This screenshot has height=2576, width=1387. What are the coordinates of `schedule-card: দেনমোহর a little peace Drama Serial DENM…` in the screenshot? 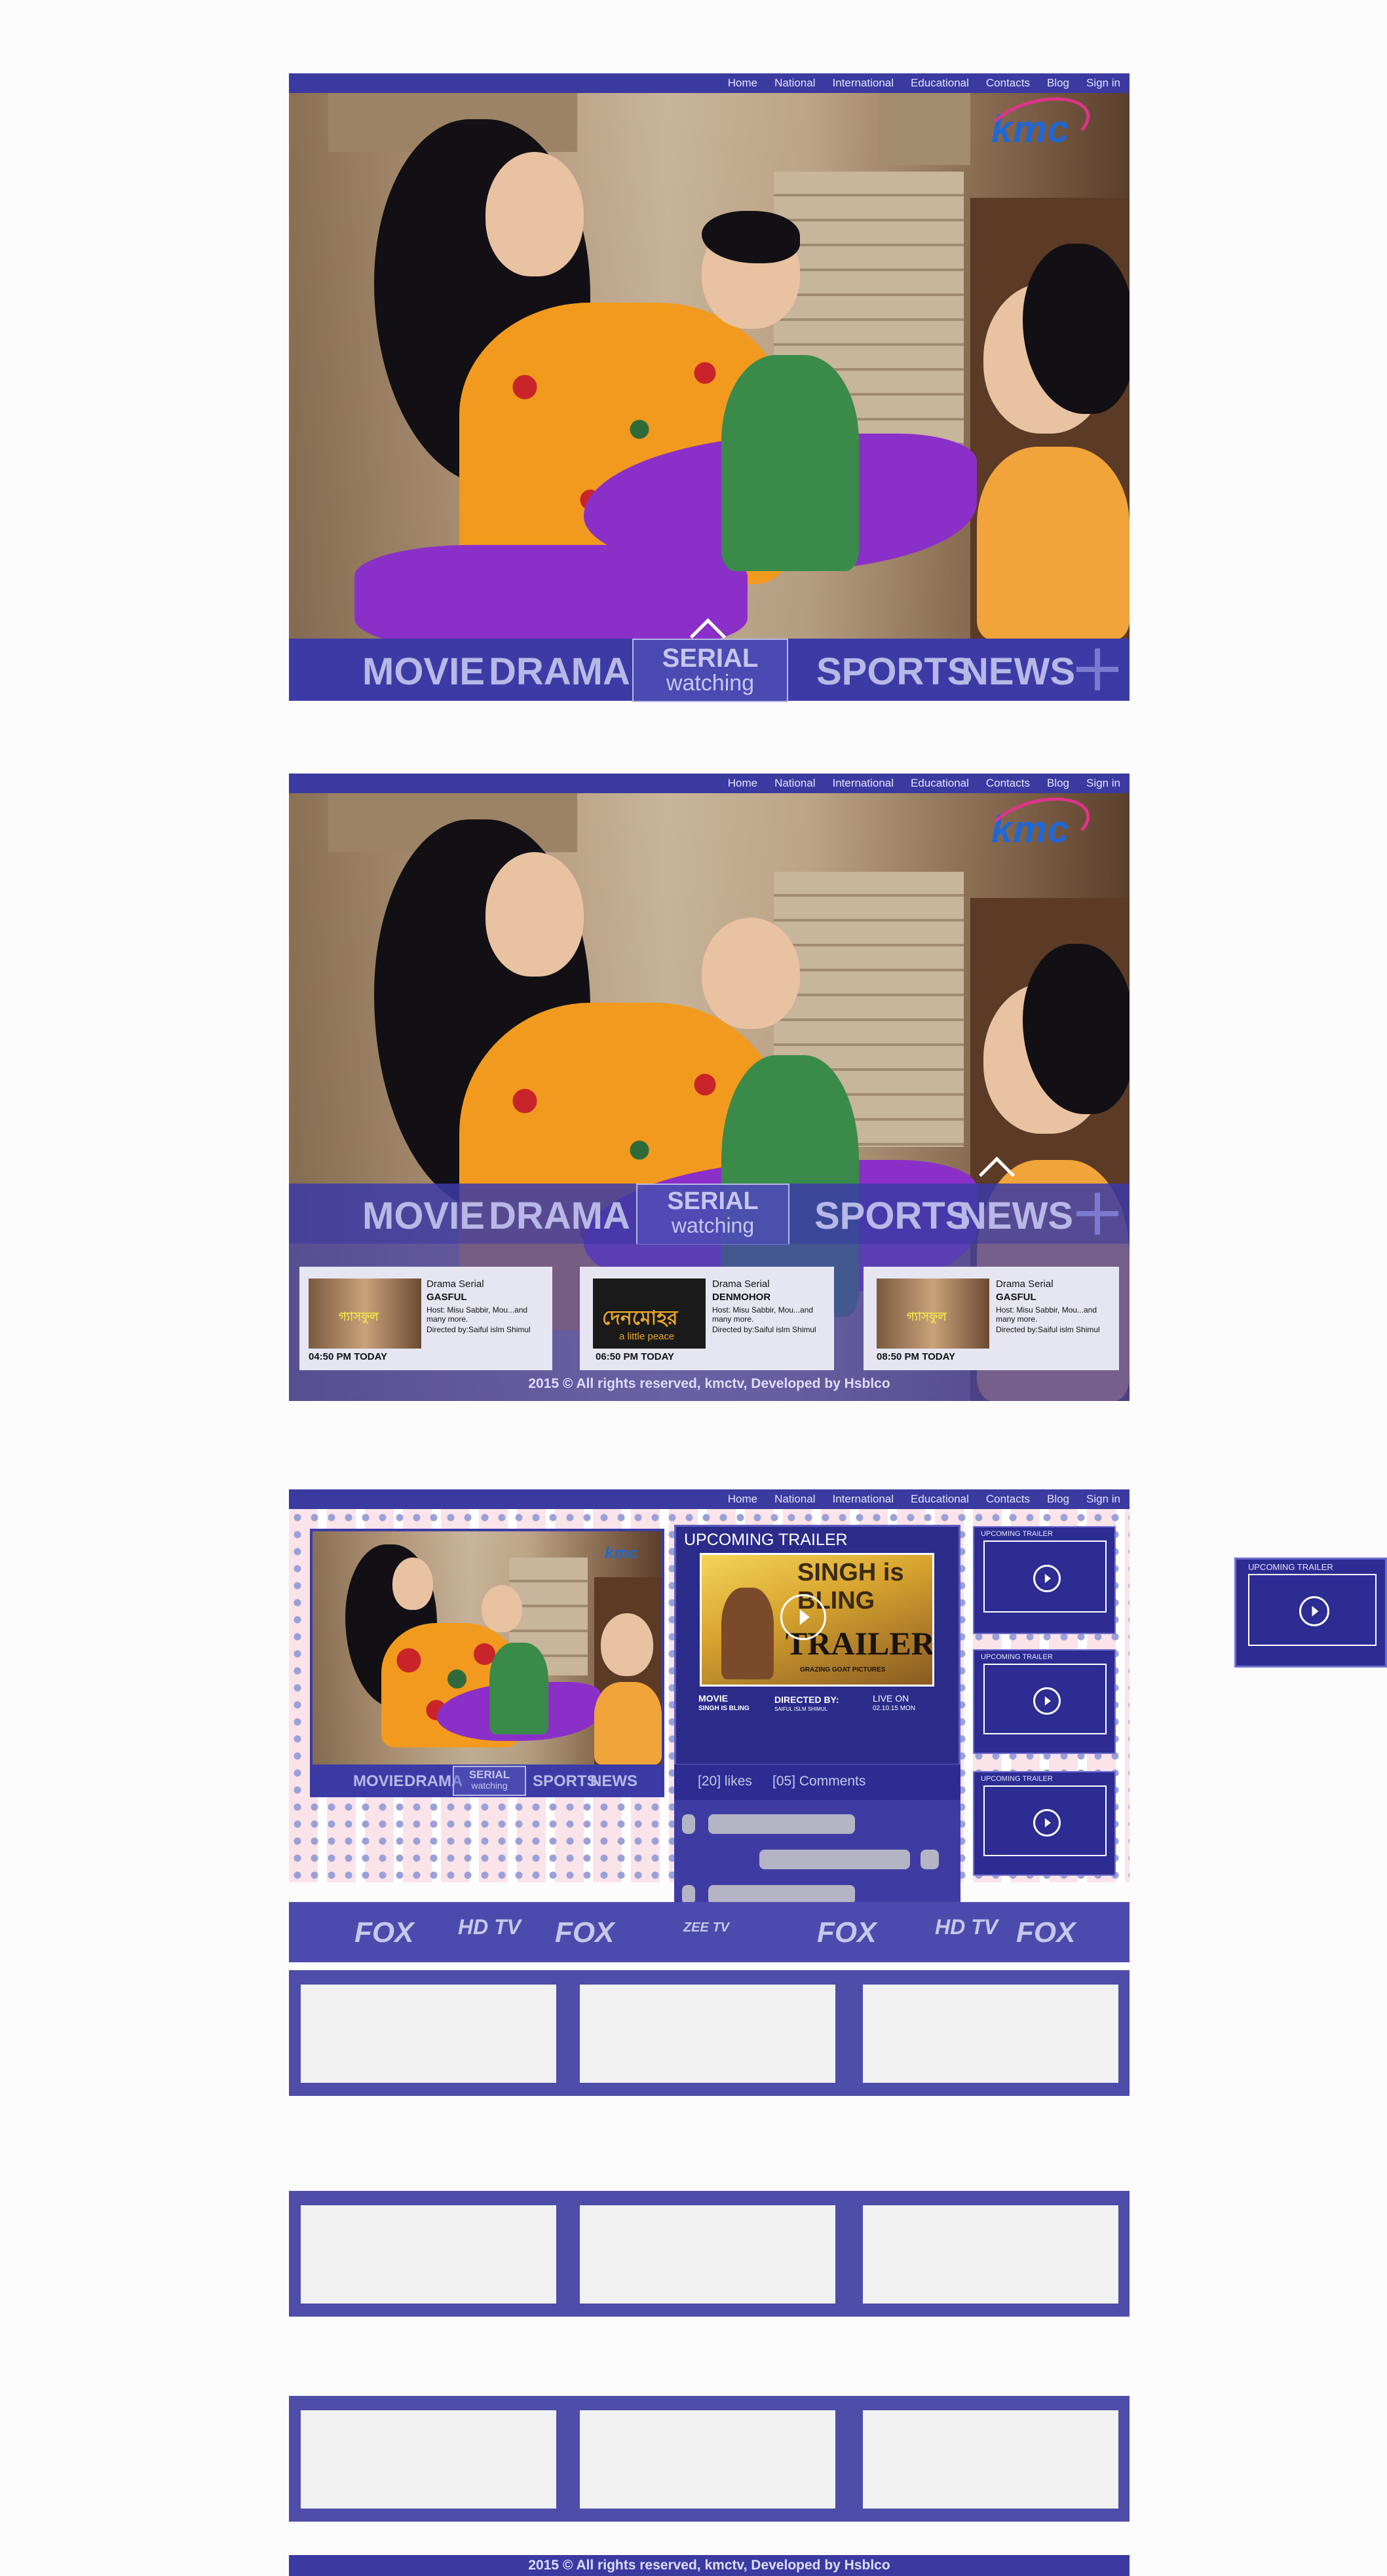 It's located at (707, 1318).